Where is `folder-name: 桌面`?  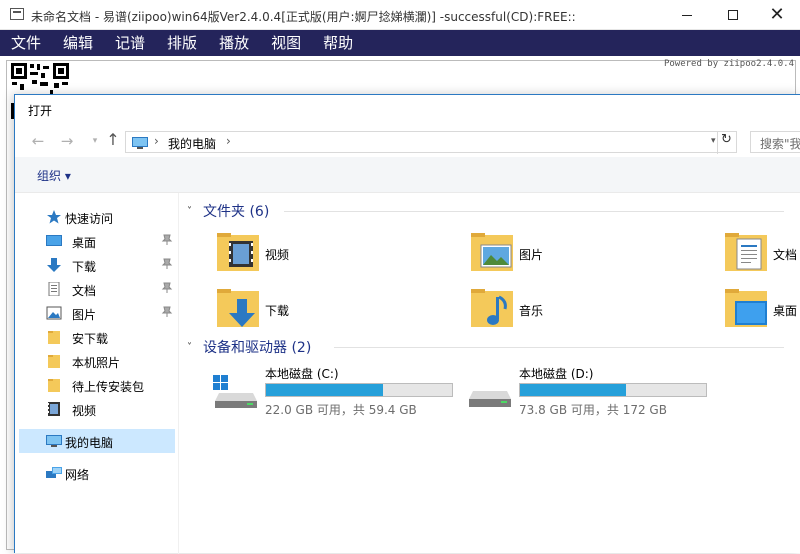
folder-name: 桌面 is located at coordinates (785, 311).